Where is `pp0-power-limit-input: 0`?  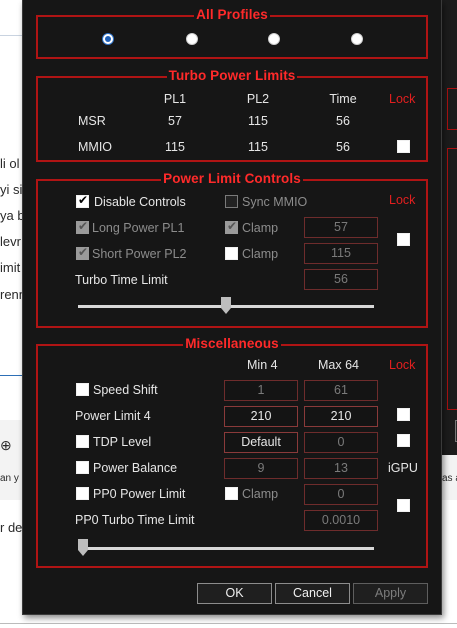 pp0-power-limit-input: 0 is located at coordinates (341, 494).